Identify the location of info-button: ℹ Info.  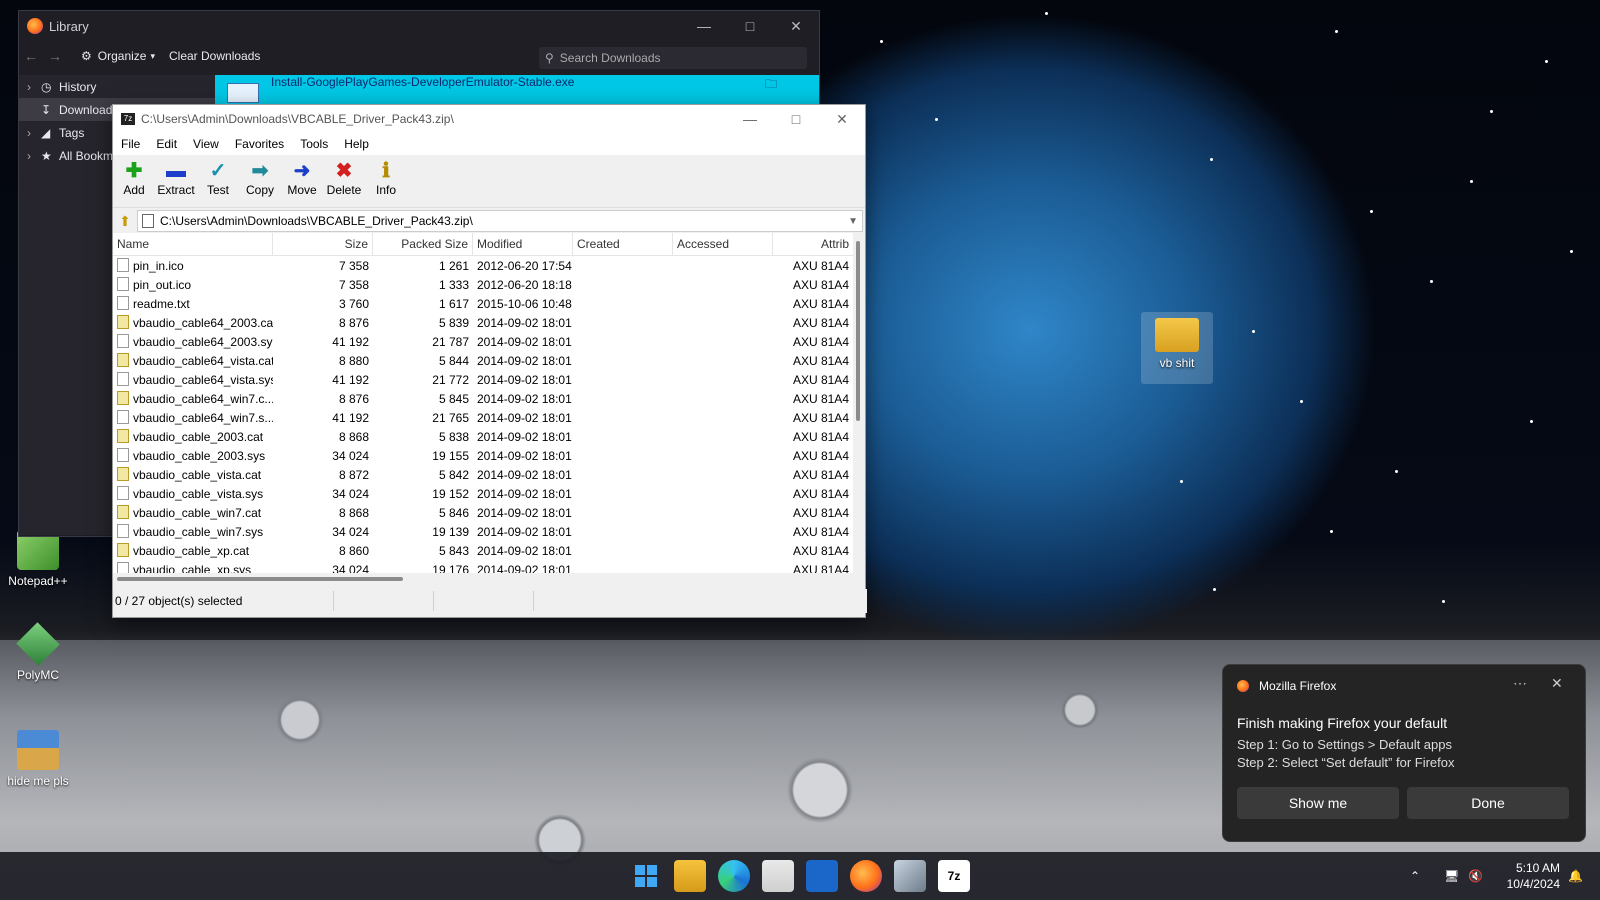
(386, 181).